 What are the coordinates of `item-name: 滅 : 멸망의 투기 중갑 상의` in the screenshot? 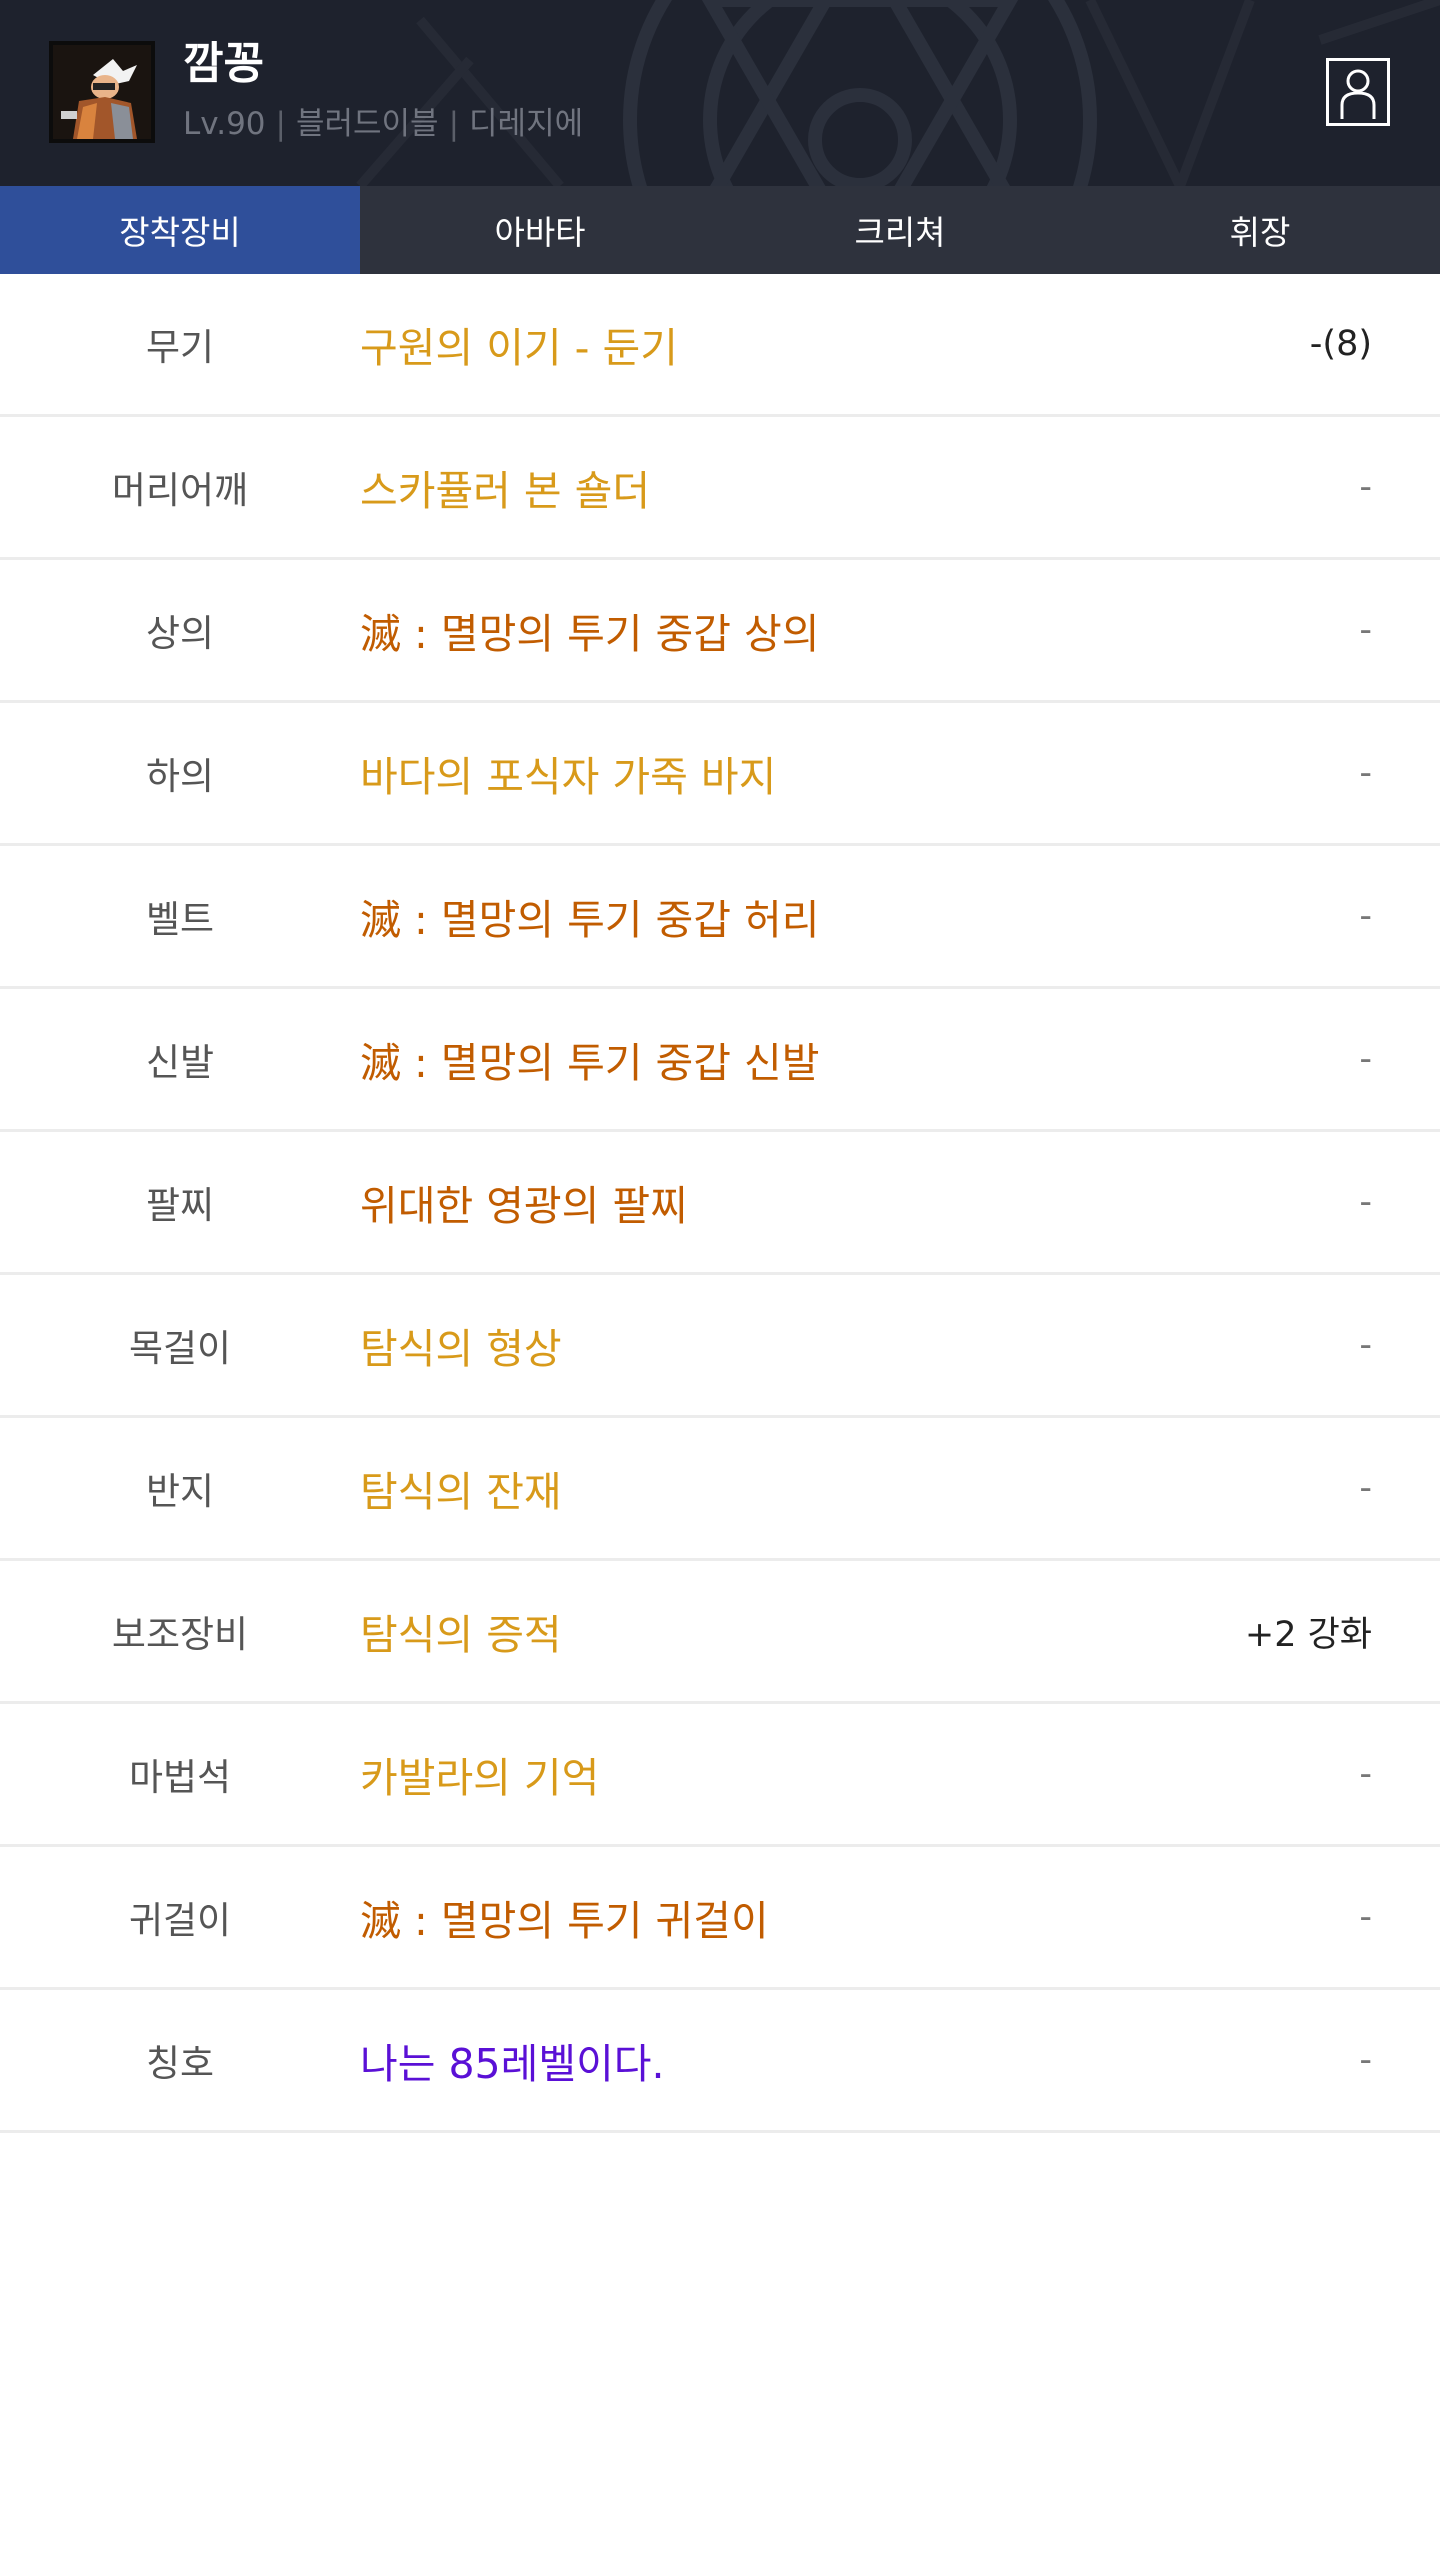 It's located at (590, 634).